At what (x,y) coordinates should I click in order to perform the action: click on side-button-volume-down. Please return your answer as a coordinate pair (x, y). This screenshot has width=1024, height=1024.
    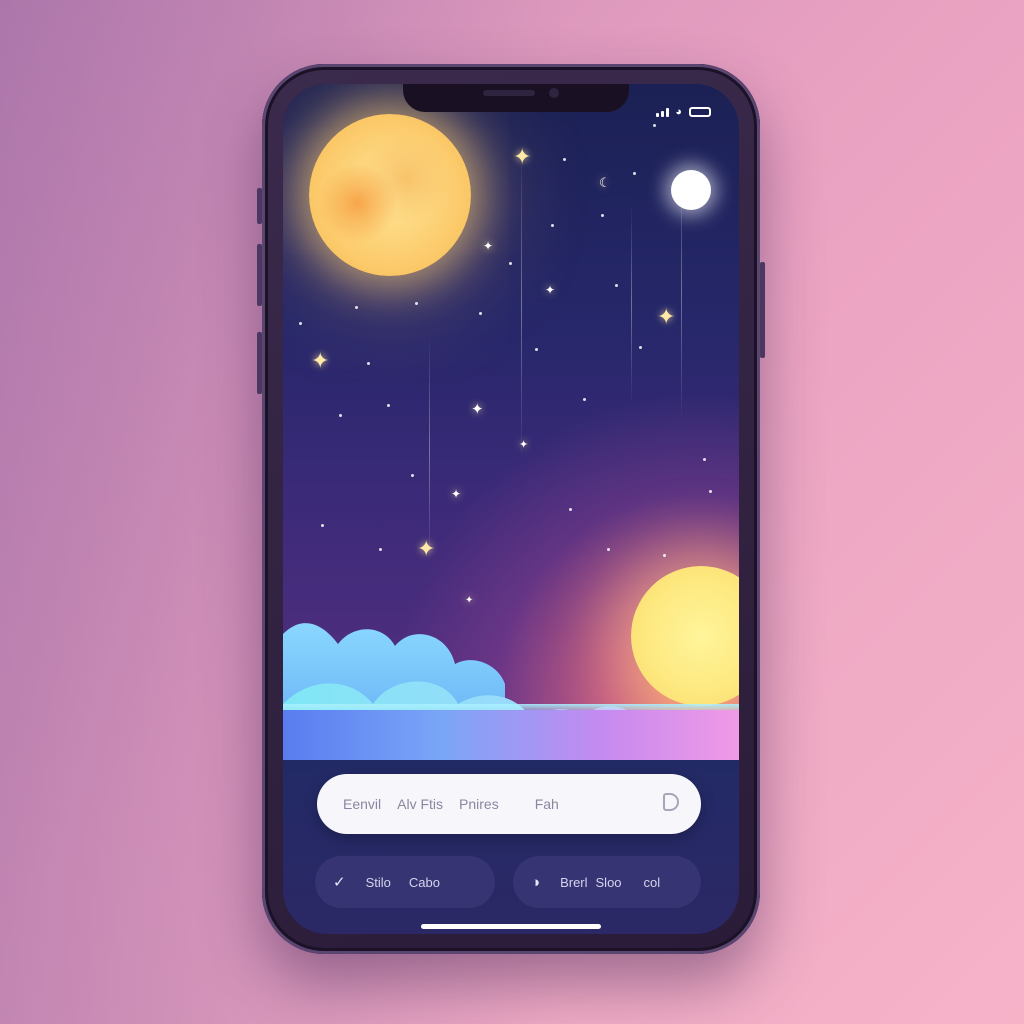
    Looking at the image, I should click on (259, 363).